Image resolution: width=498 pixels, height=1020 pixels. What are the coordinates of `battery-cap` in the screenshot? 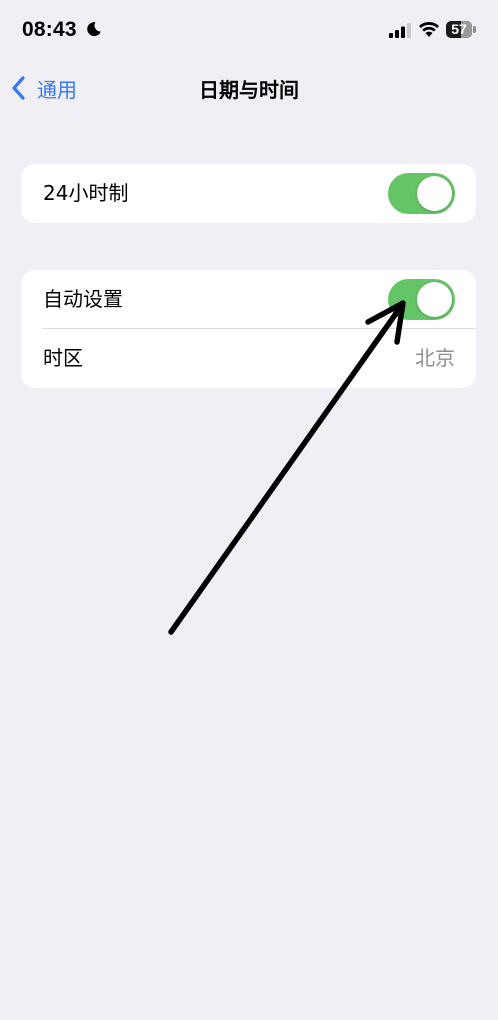 It's located at (474, 29).